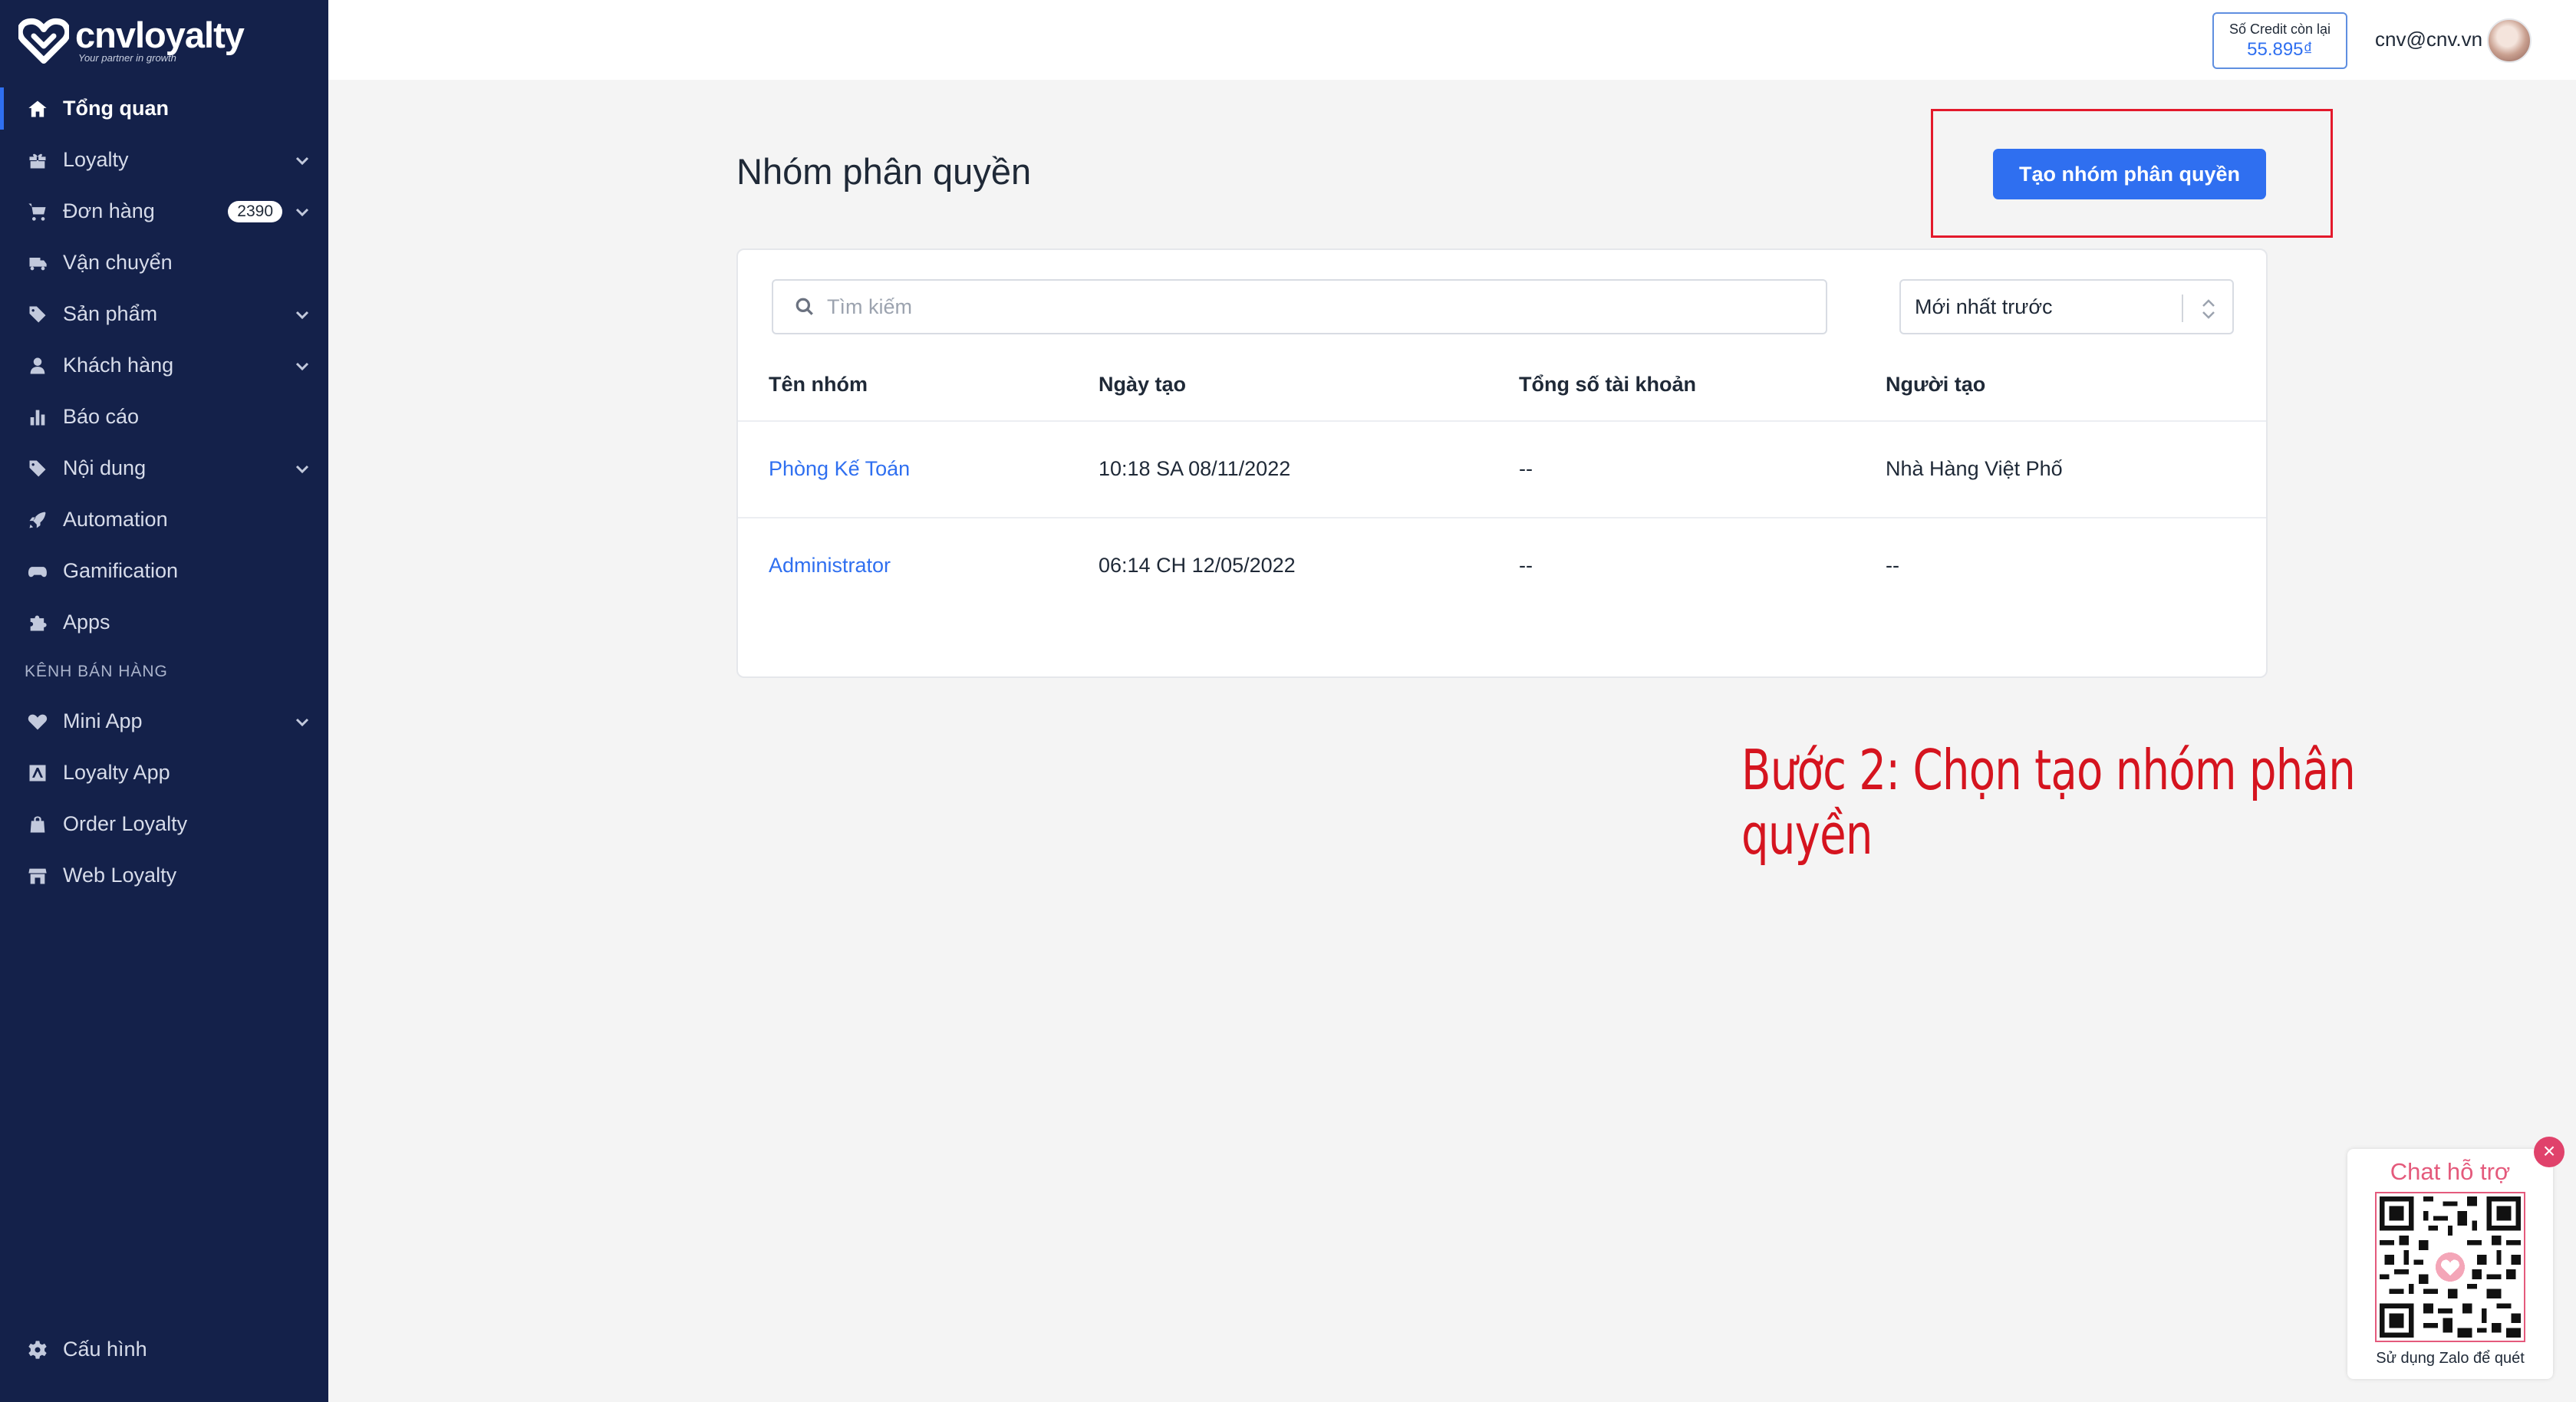 The image size is (2576, 1402). What do you see at coordinates (2509, 40) in the screenshot?
I see `avatar` at bounding box center [2509, 40].